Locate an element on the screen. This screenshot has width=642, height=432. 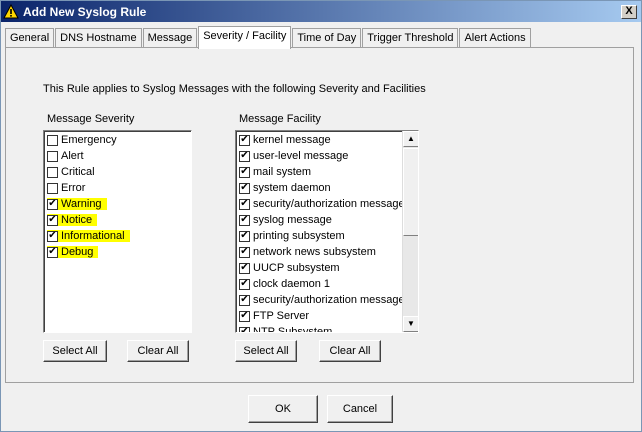
list-item: ✔ syslog message is located at coordinates (327, 220).